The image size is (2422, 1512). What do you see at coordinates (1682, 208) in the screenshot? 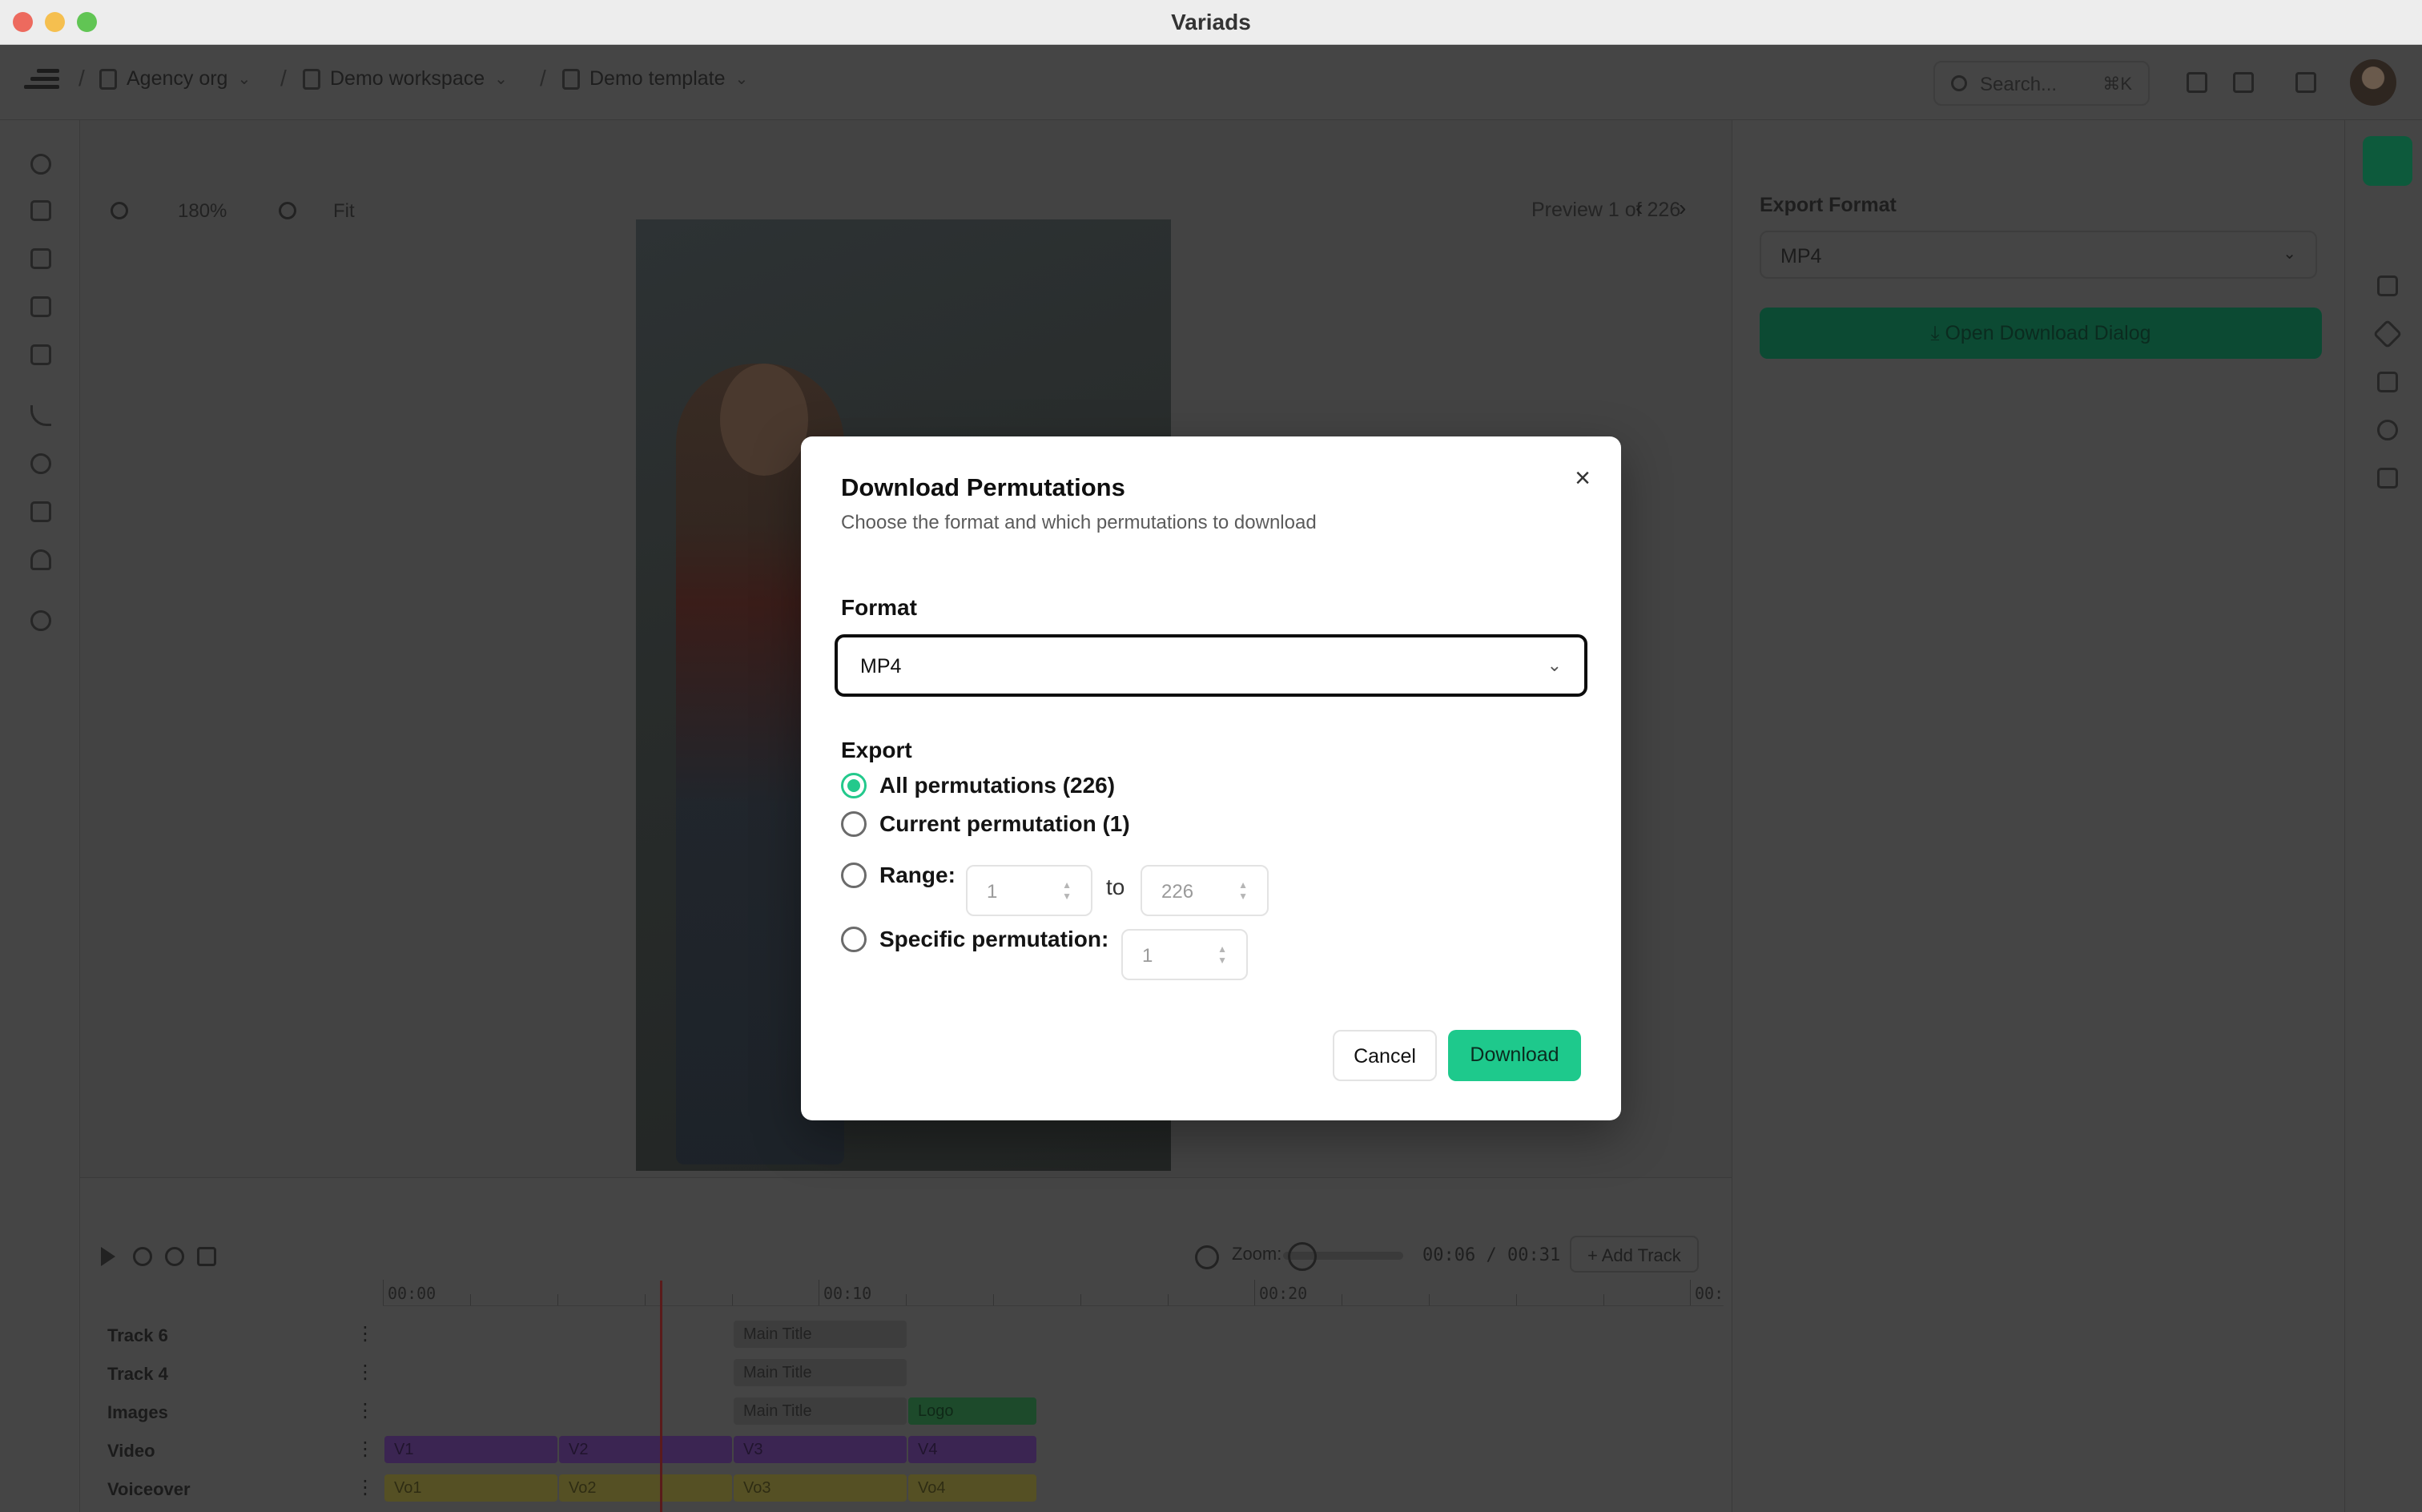
I see `next-preview-button: ›` at bounding box center [1682, 208].